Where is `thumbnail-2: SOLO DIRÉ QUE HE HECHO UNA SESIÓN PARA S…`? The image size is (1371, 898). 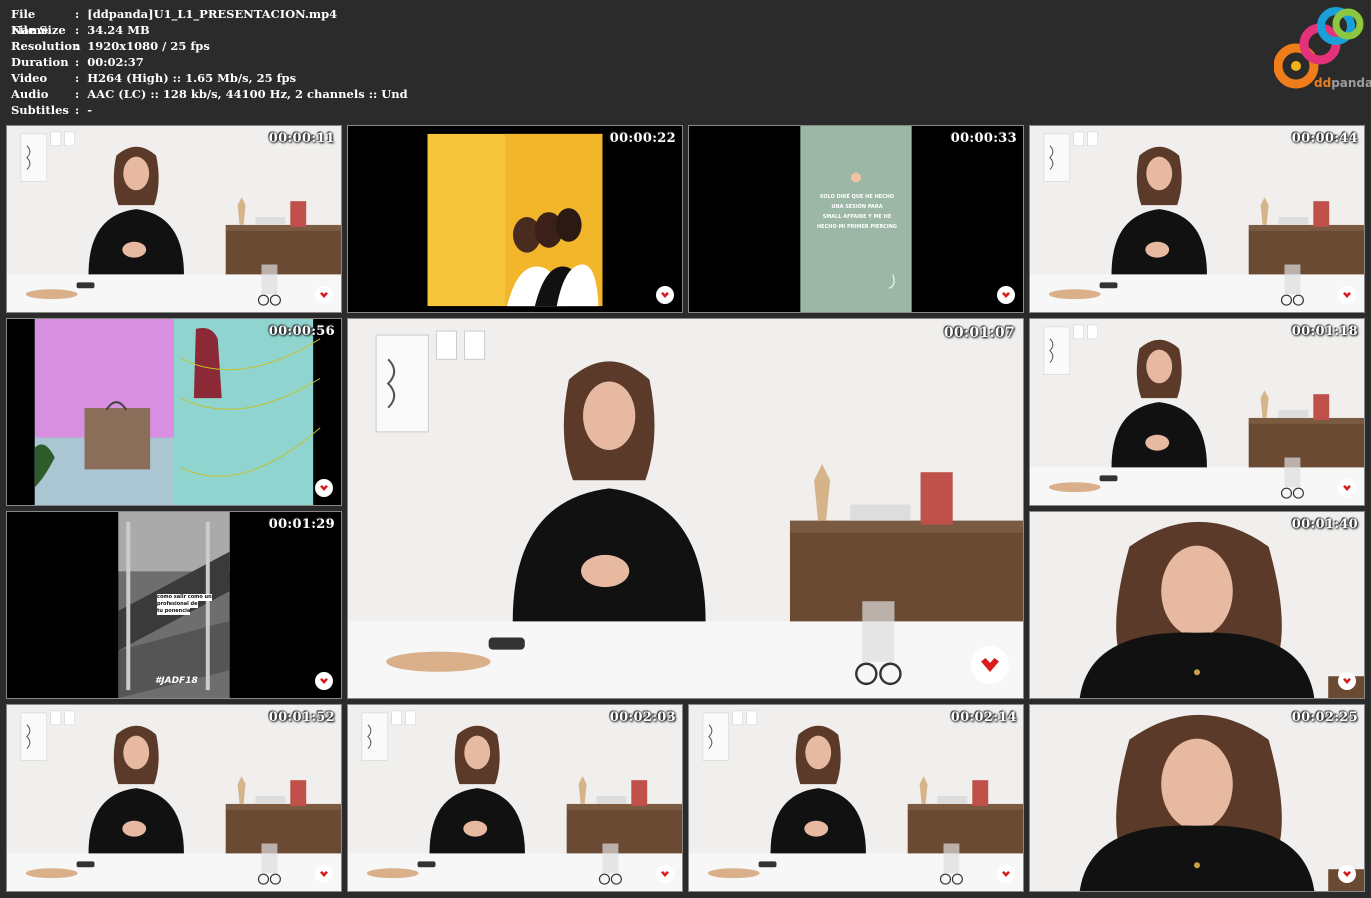
thumbnail-2: SOLO DIRÉ QUE HE HECHO UNA SESIÓN PARA S… is located at coordinates (856, 219).